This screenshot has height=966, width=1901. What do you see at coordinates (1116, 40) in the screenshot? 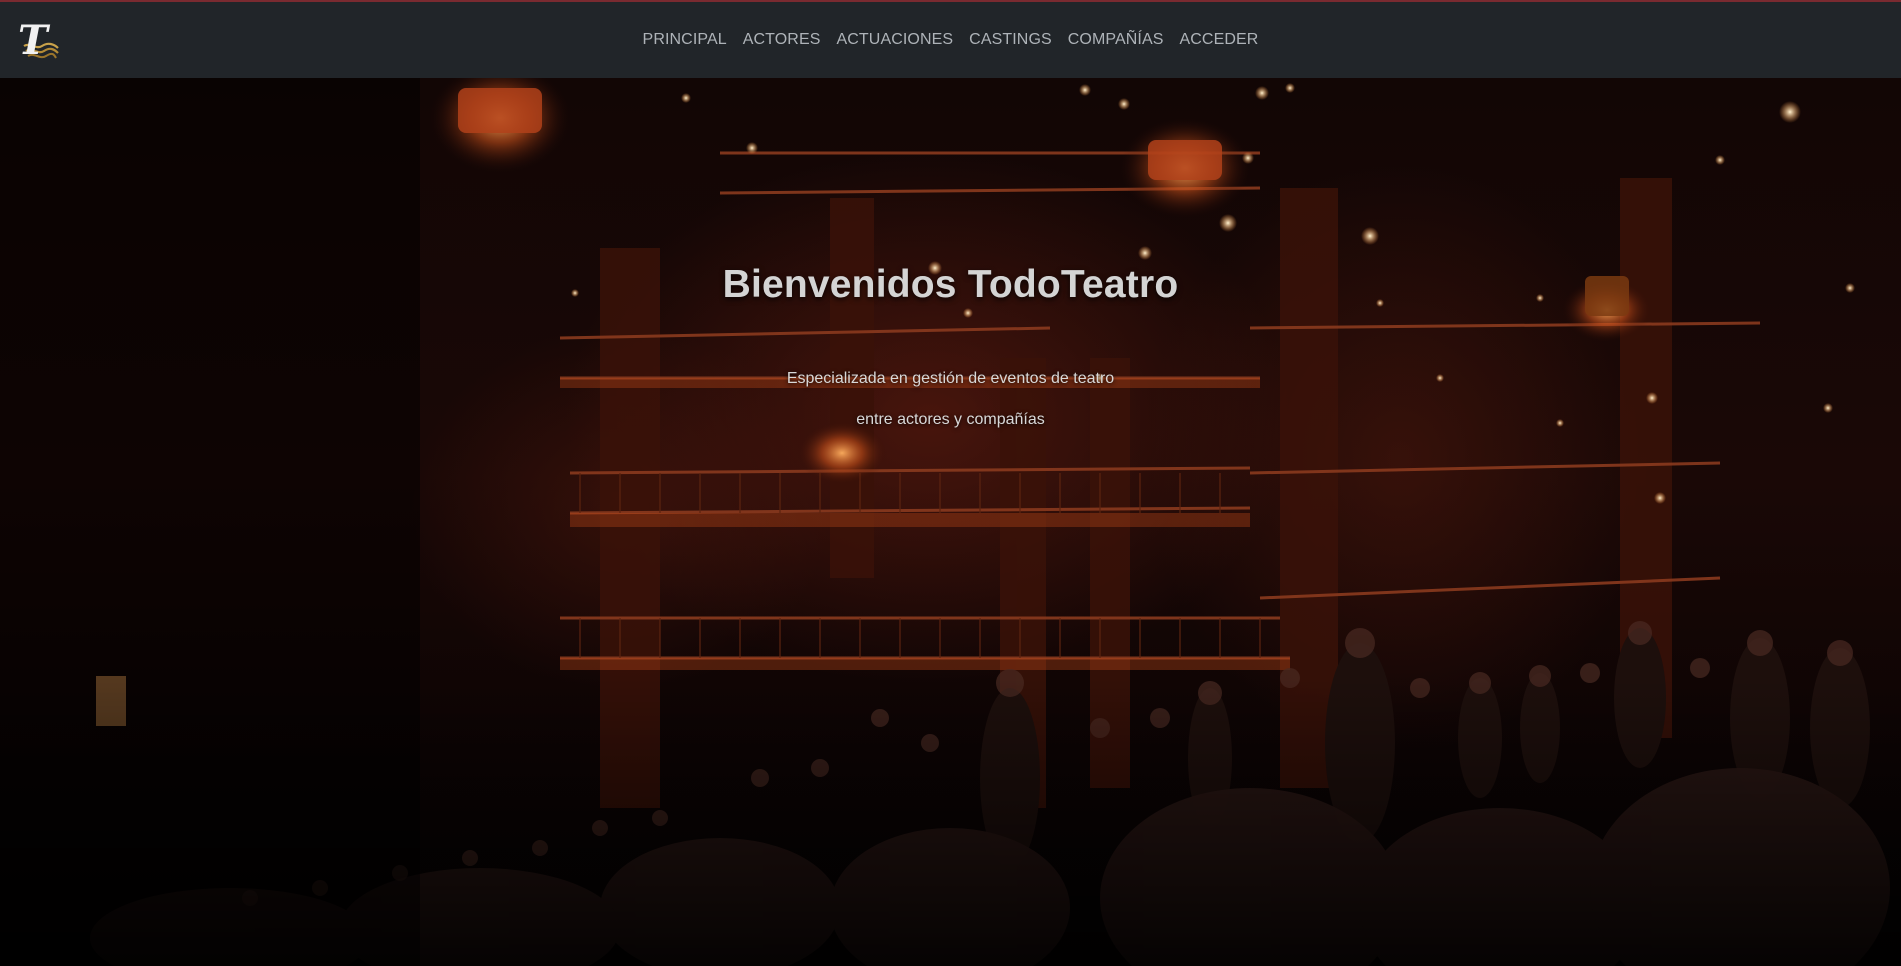
I see `nav-link-companias: COMPAÑÍAS` at bounding box center [1116, 40].